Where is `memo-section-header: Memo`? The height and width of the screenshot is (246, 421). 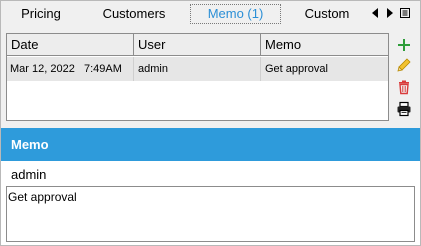
memo-section-header: Memo is located at coordinates (210, 144).